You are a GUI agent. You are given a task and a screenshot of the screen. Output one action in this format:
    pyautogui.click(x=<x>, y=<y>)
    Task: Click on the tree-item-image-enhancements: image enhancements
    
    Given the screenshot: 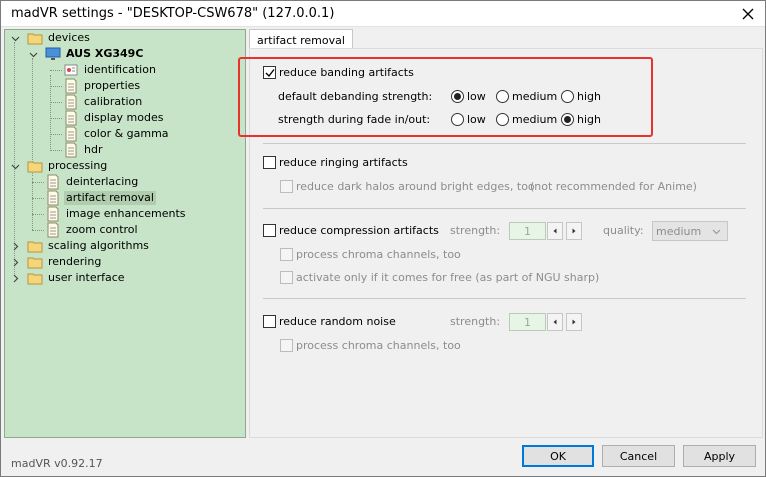 What is the action you would take?
    pyautogui.click(x=116, y=214)
    